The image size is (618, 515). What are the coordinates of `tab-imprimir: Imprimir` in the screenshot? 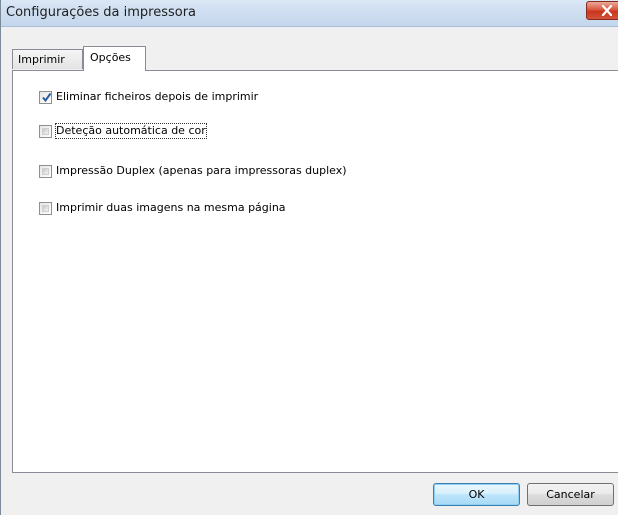 It's located at (47, 59).